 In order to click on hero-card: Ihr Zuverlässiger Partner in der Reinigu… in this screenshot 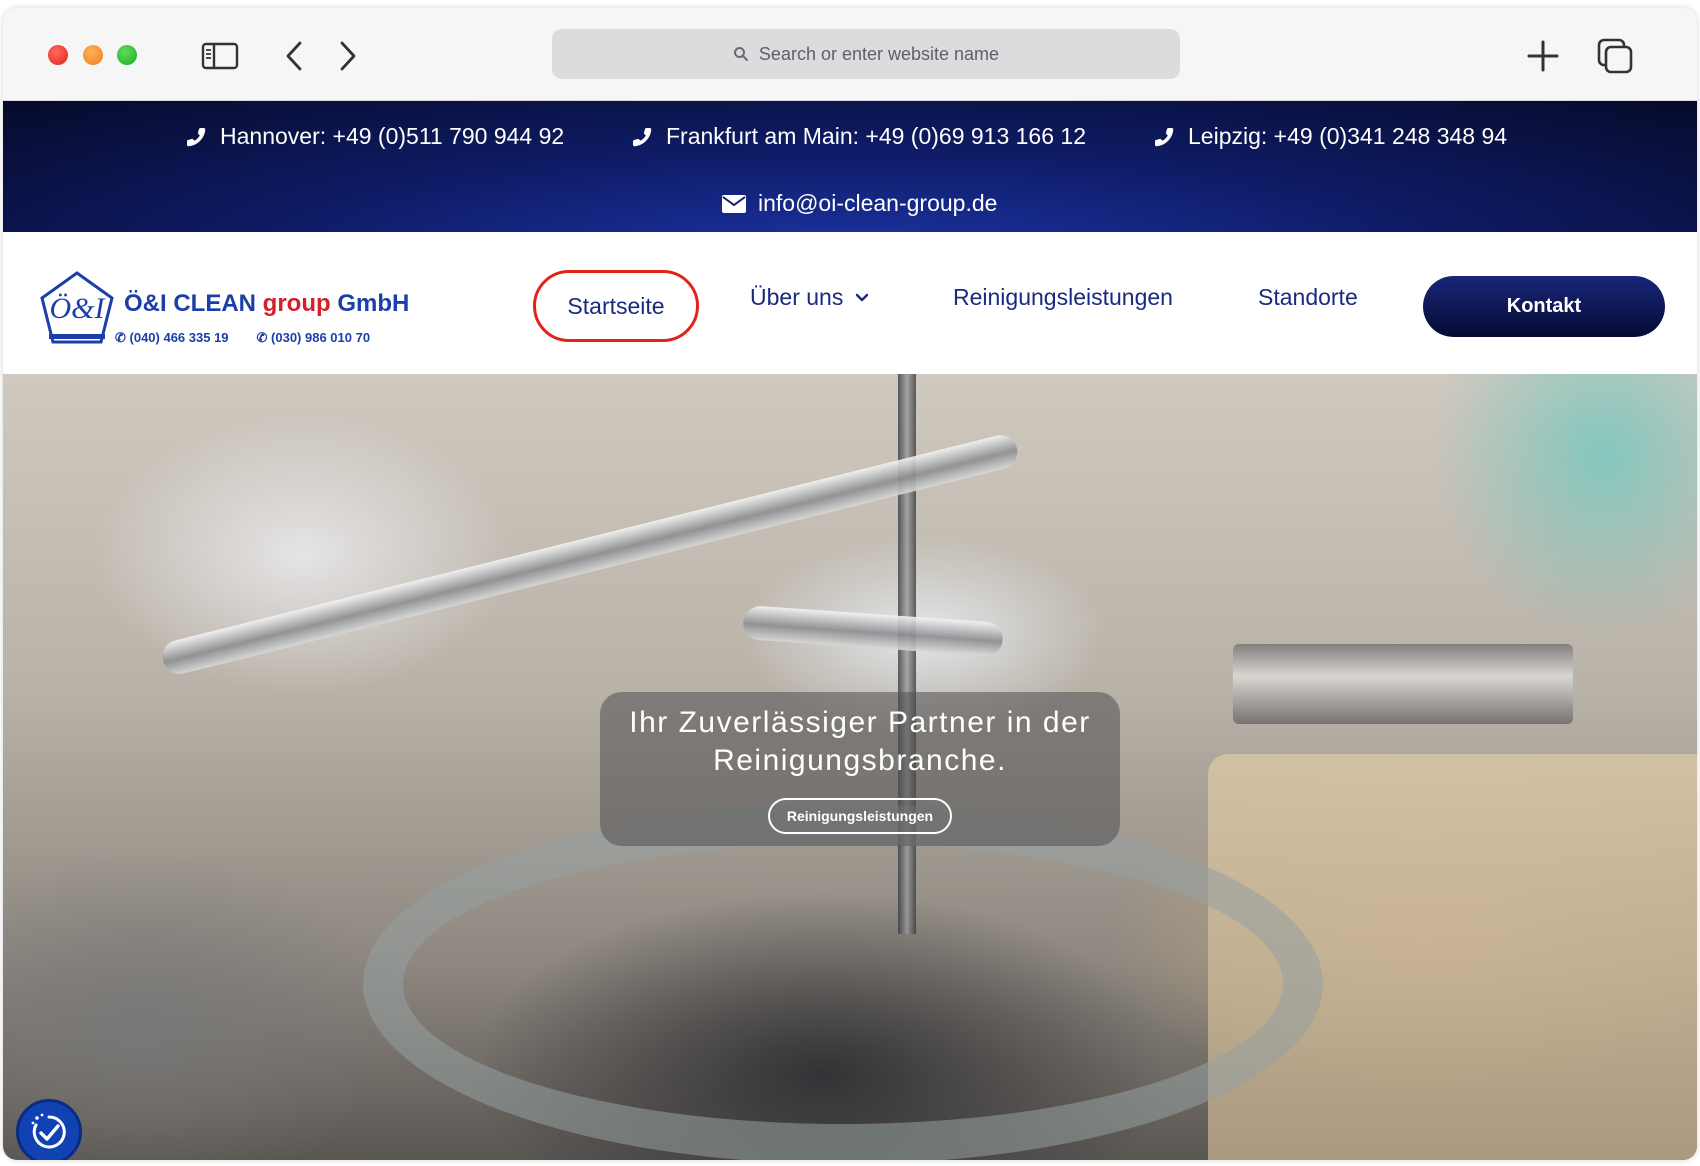, I will do `click(860, 769)`.